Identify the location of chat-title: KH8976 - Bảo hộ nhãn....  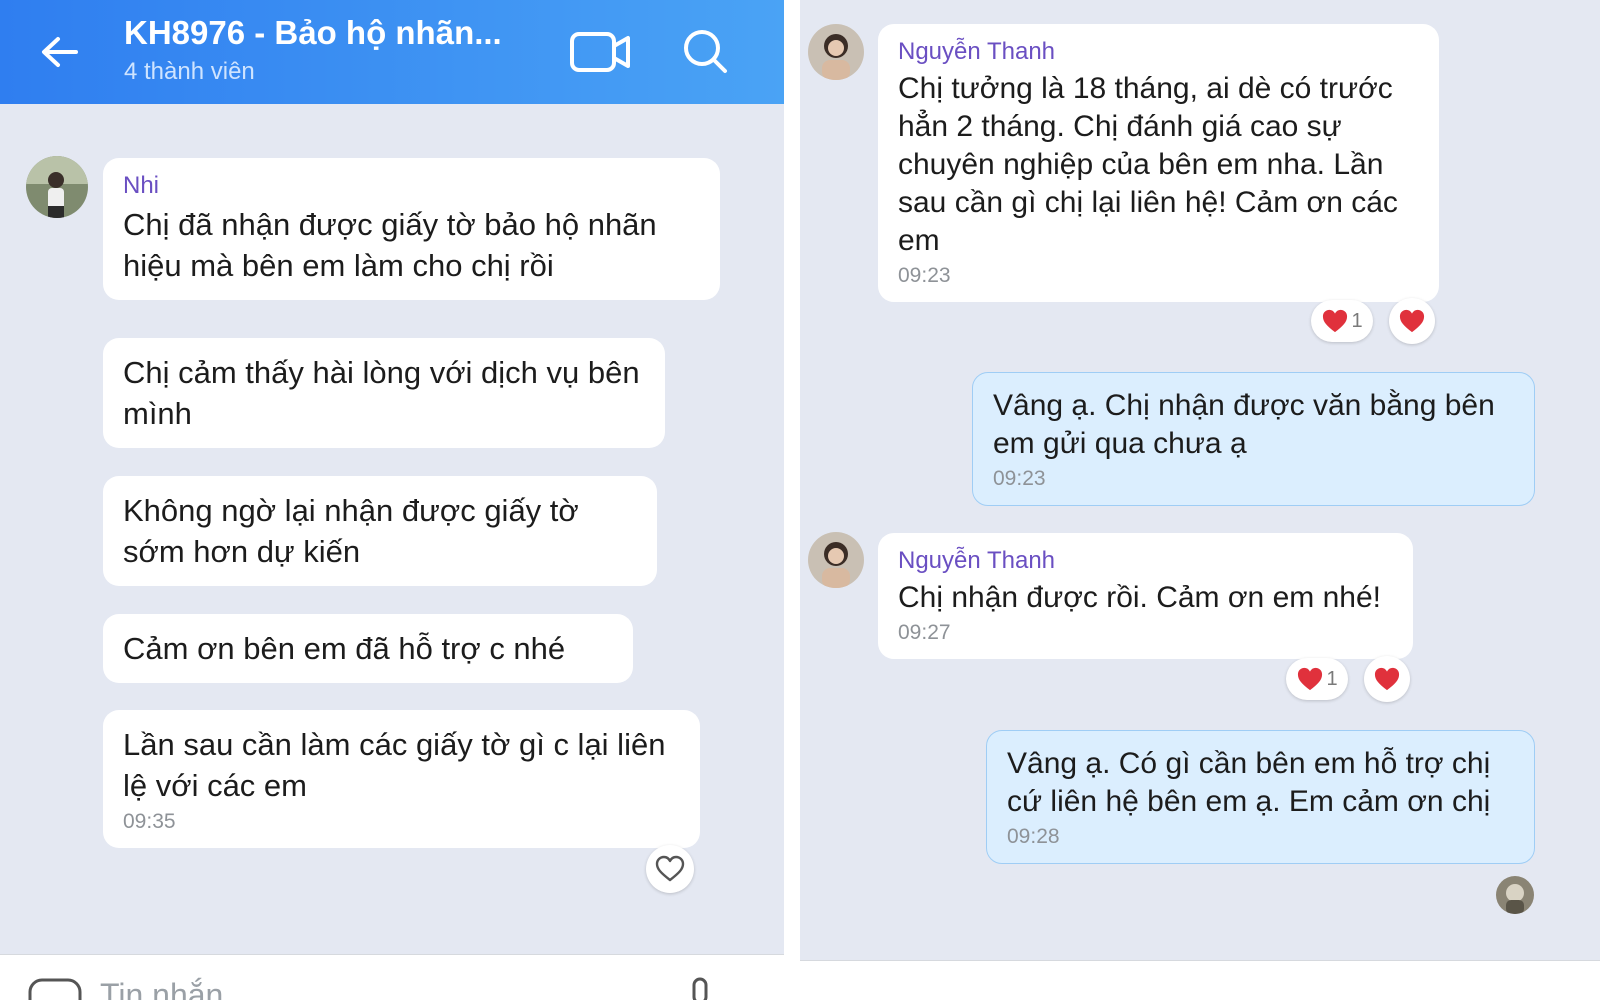
(313, 33).